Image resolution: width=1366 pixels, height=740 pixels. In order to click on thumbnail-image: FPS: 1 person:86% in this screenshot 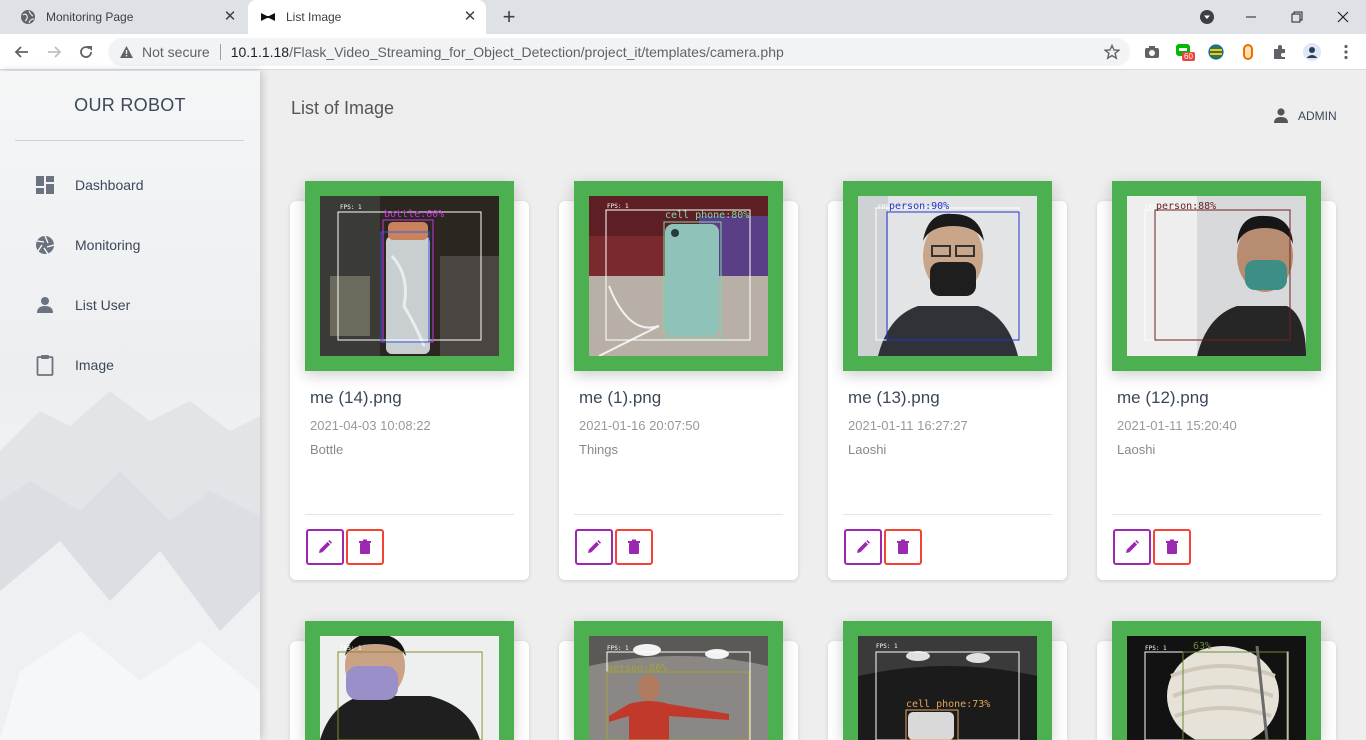, I will do `click(678, 688)`.